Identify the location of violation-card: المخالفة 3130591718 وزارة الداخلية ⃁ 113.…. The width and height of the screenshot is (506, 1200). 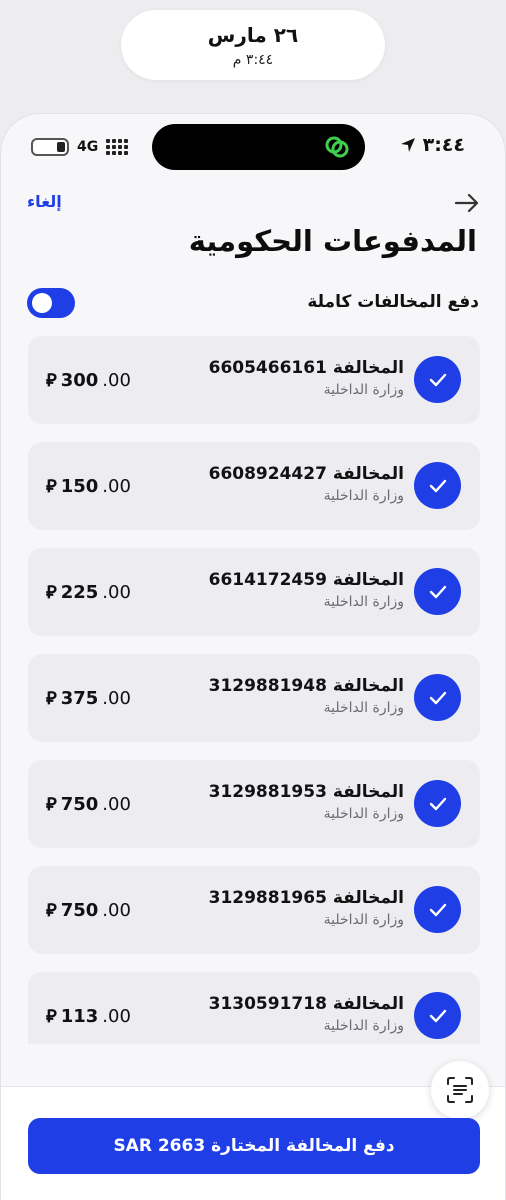
(254, 1008).